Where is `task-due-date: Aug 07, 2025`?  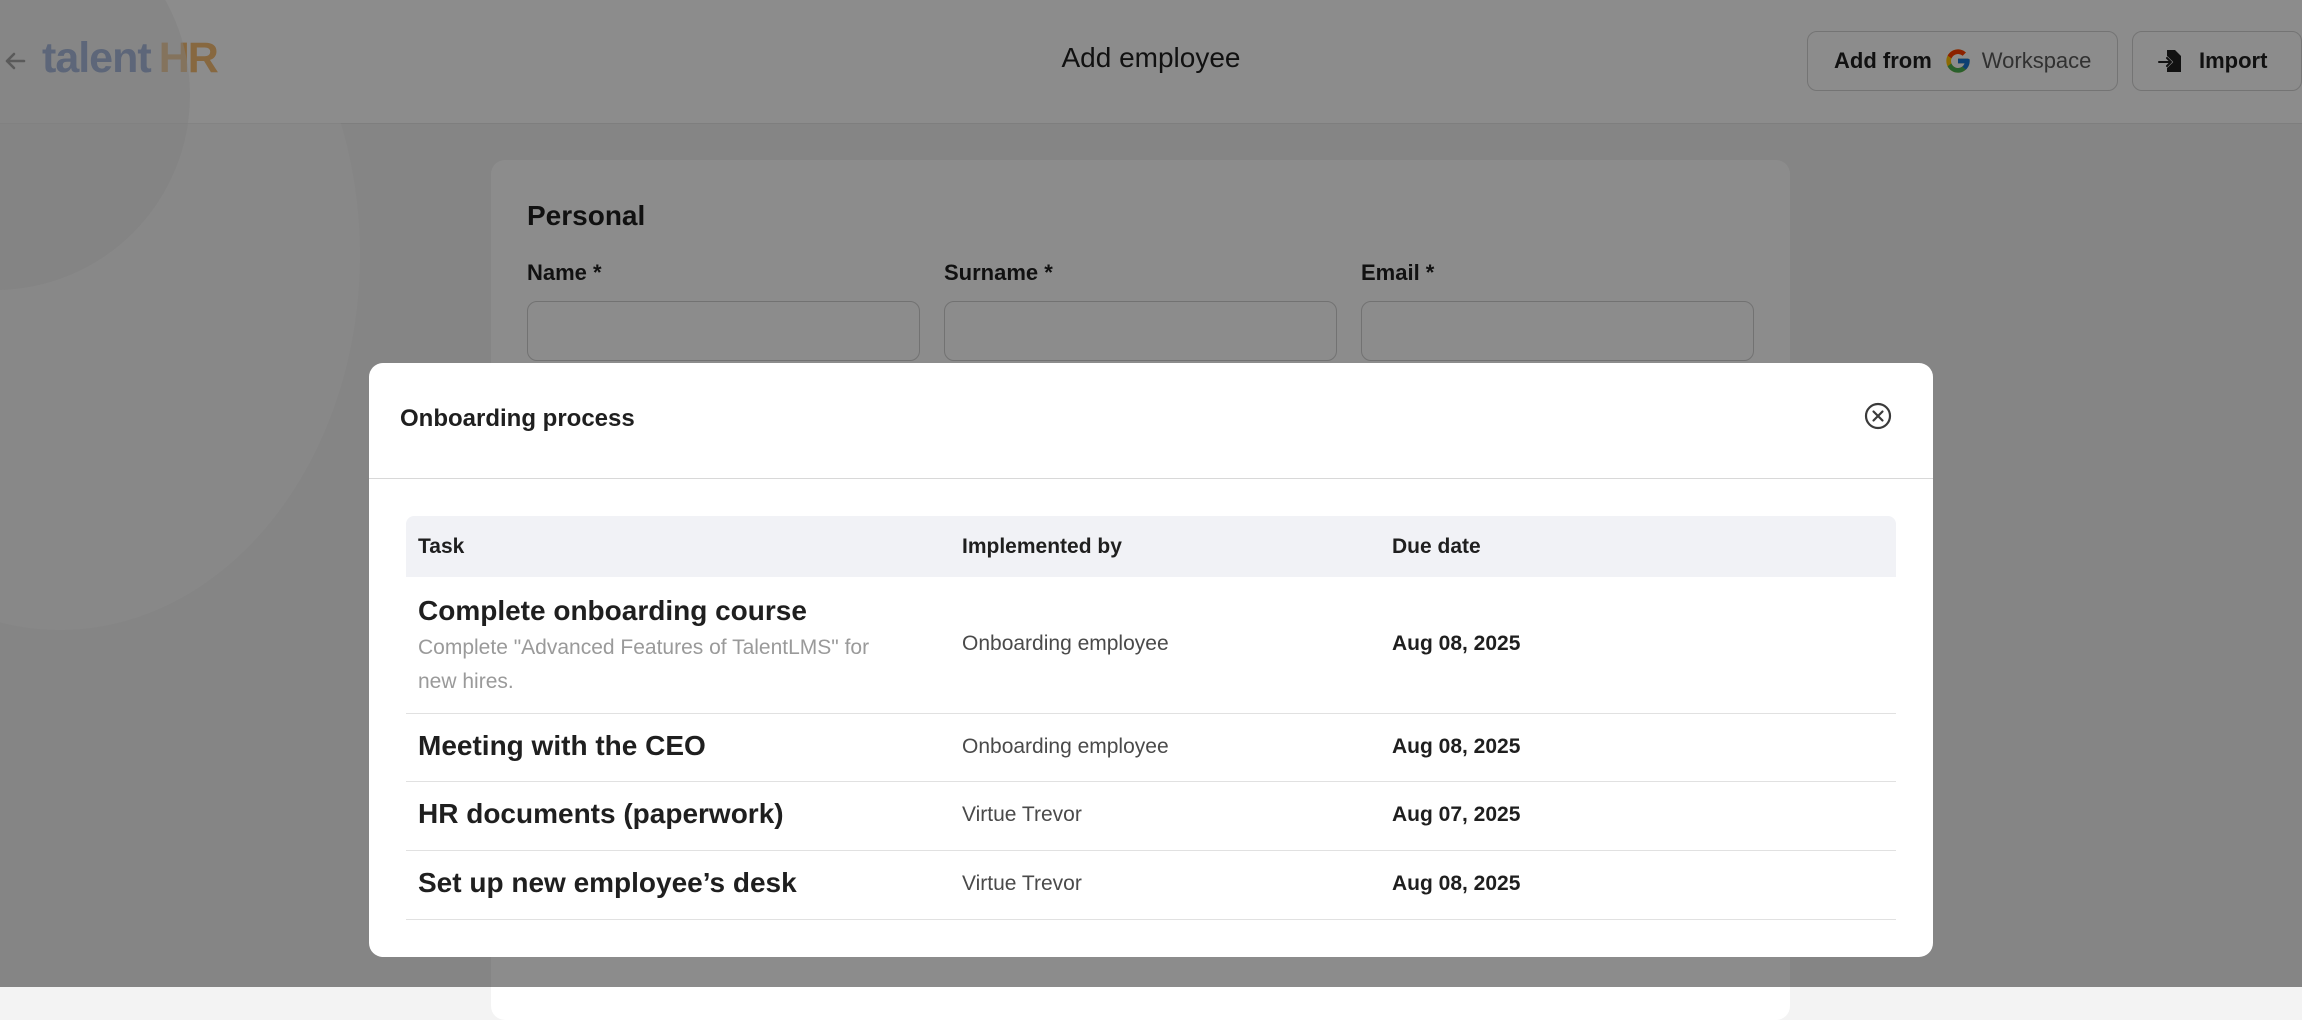
task-due-date: Aug 07, 2025 is located at coordinates (1456, 814).